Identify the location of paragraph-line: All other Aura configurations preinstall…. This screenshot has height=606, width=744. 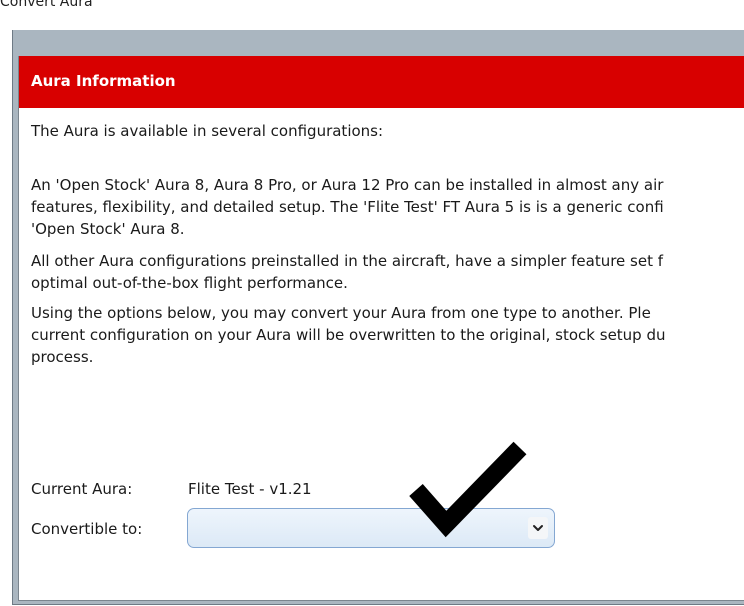
(347, 261).